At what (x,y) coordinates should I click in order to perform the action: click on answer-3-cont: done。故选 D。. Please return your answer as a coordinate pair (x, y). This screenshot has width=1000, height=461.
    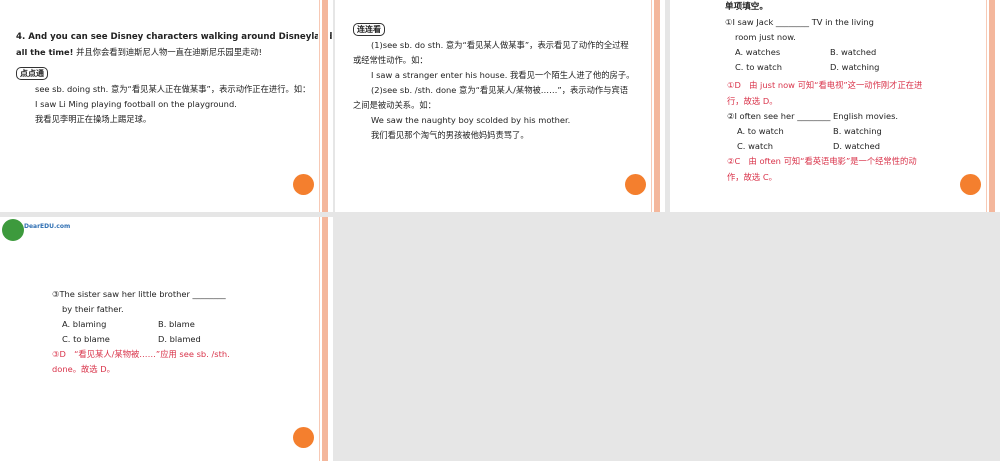
    Looking at the image, I should click on (83, 369).